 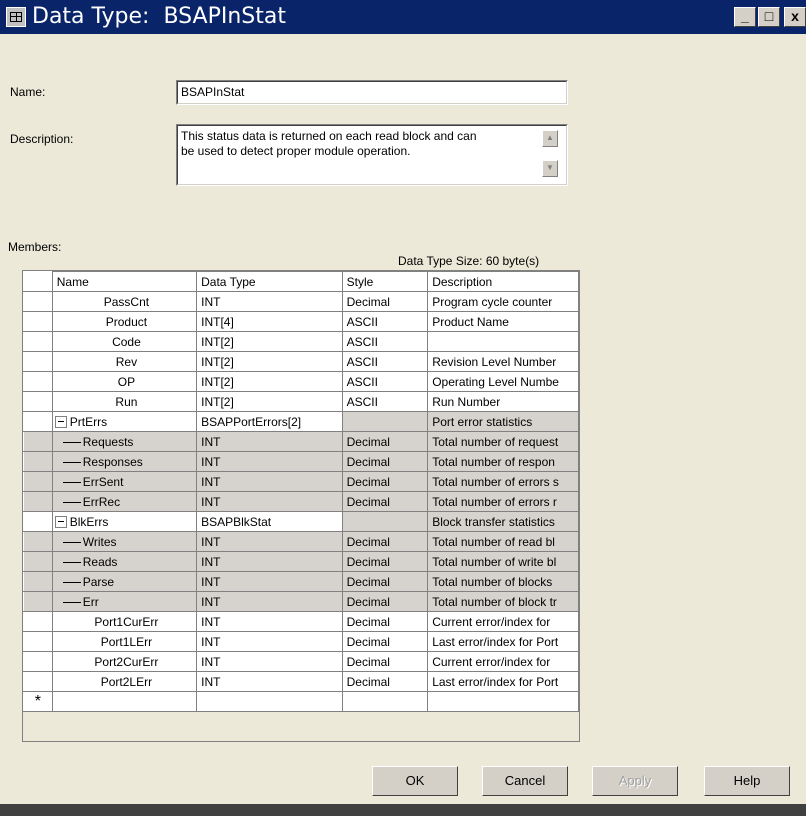 What do you see at coordinates (503, 561) in the screenshot?
I see `member-description: Total number of write bl` at bounding box center [503, 561].